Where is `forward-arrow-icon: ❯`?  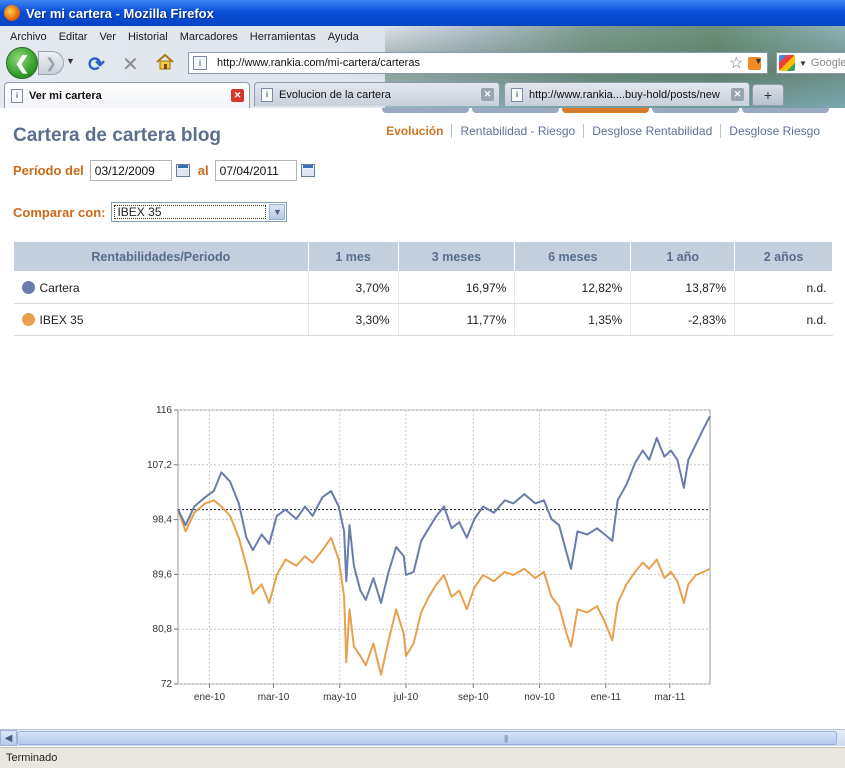
forward-arrow-icon: ❯ is located at coordinates (51, 62).